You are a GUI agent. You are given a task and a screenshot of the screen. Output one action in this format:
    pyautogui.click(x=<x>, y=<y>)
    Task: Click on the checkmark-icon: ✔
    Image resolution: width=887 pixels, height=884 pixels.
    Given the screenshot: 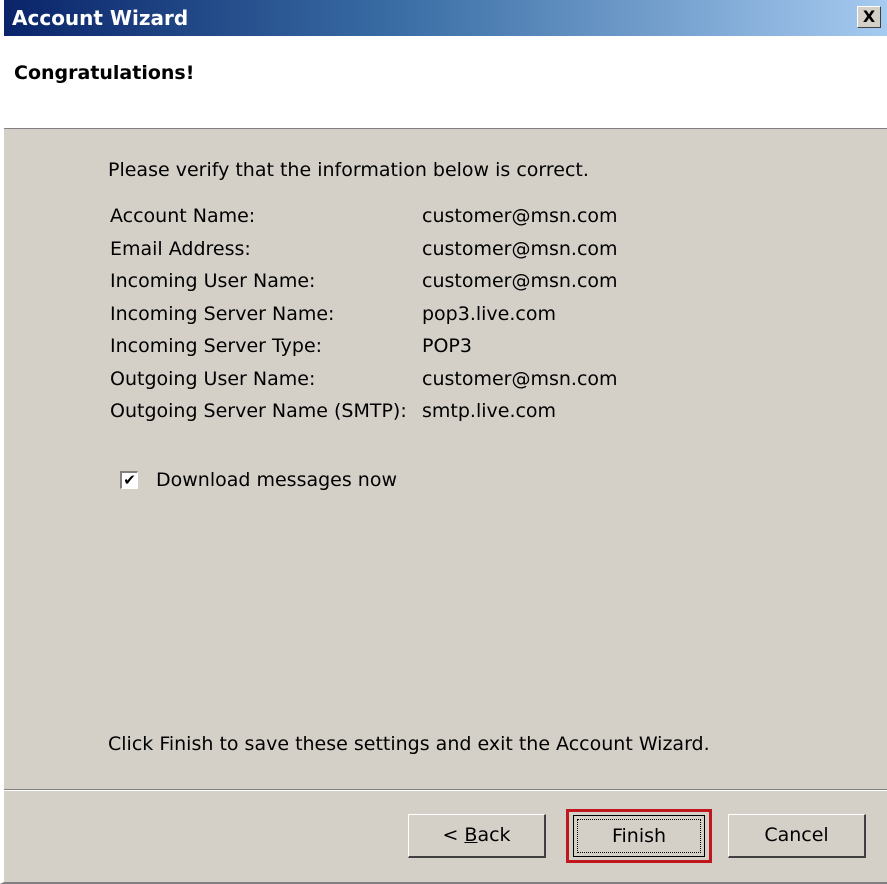 What is the action you would take?
    pyautogui.click(x=129, y=480)
    